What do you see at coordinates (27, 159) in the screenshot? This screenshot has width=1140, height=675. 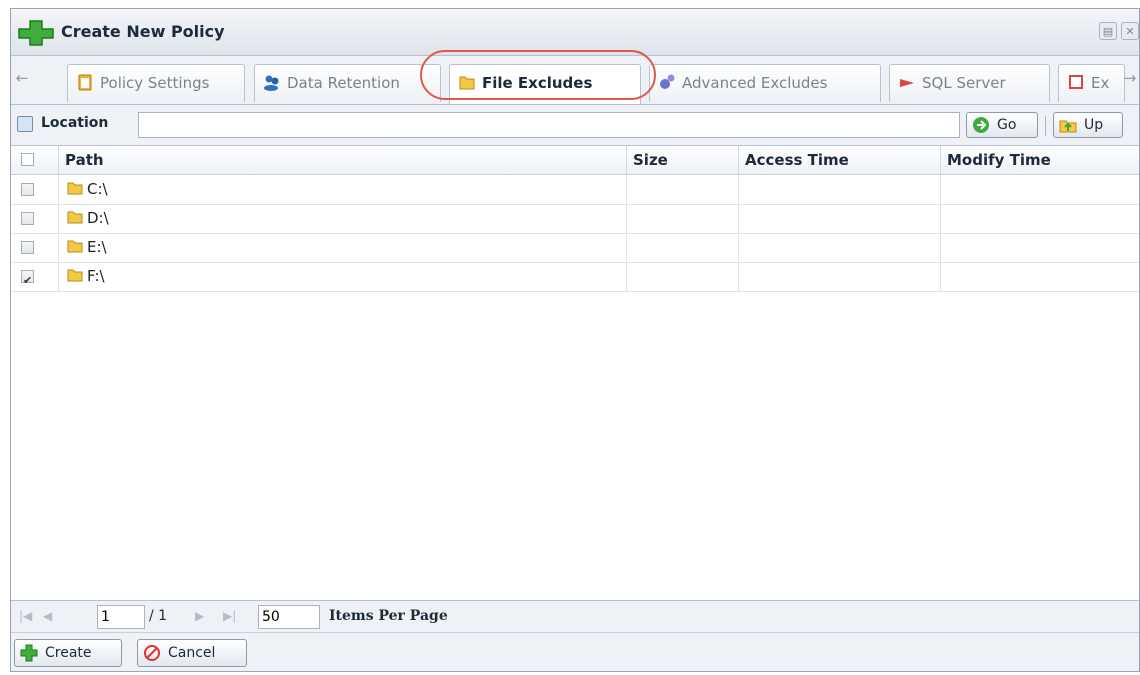 I see `select-all-checkbox` at bounding box center [27, 159].